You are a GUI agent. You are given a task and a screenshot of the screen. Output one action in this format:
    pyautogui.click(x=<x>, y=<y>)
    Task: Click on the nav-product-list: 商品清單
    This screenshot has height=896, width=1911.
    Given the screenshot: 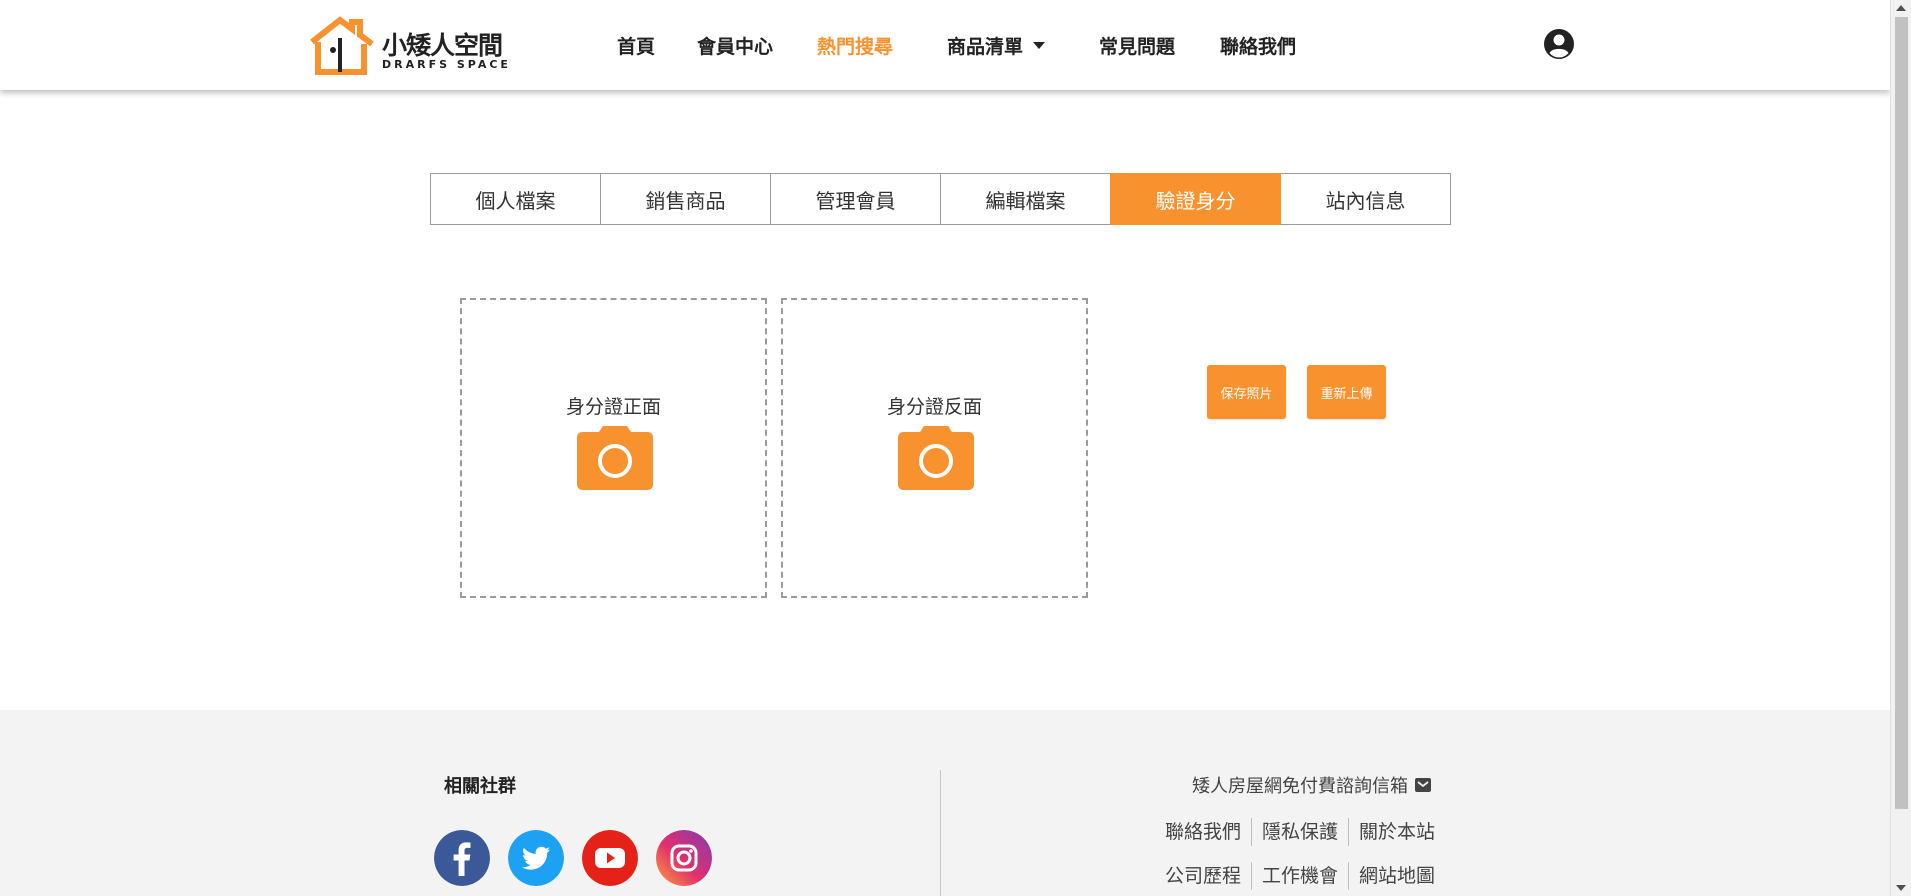 What is the action you would take?
    pyautogui.click(x=996, y=45)
    